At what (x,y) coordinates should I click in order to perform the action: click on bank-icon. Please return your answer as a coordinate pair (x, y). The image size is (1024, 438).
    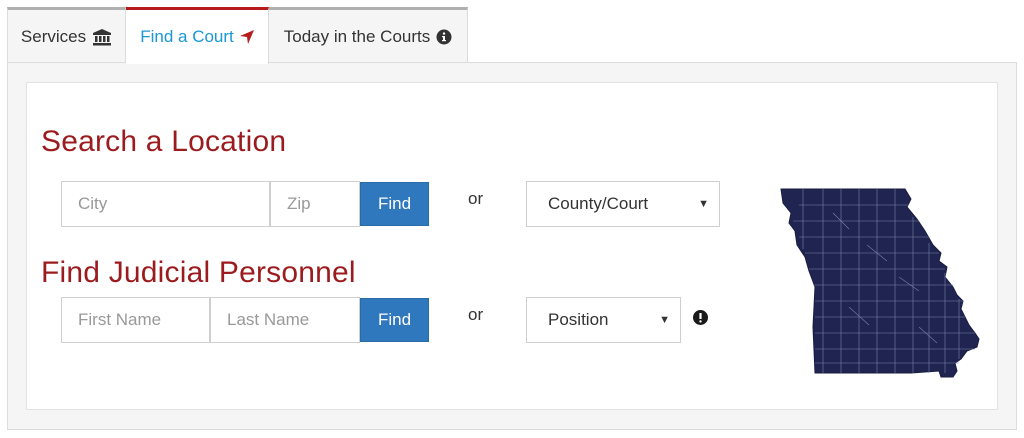
    Looking at the image, I should click on (102, 37).